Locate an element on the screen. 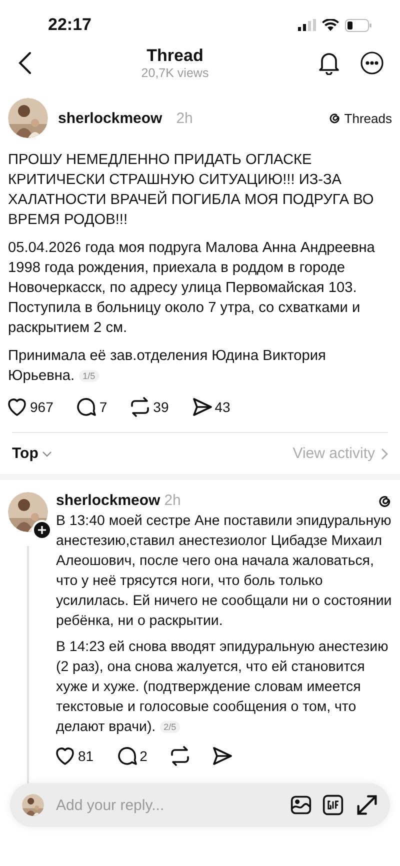  battery-icon is located at coordinates (358, 25).